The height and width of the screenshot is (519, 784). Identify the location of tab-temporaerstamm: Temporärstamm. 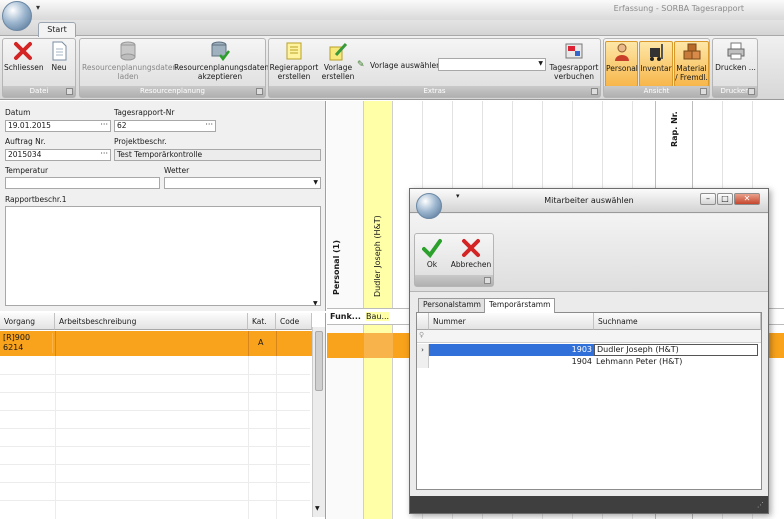
(520, 305).